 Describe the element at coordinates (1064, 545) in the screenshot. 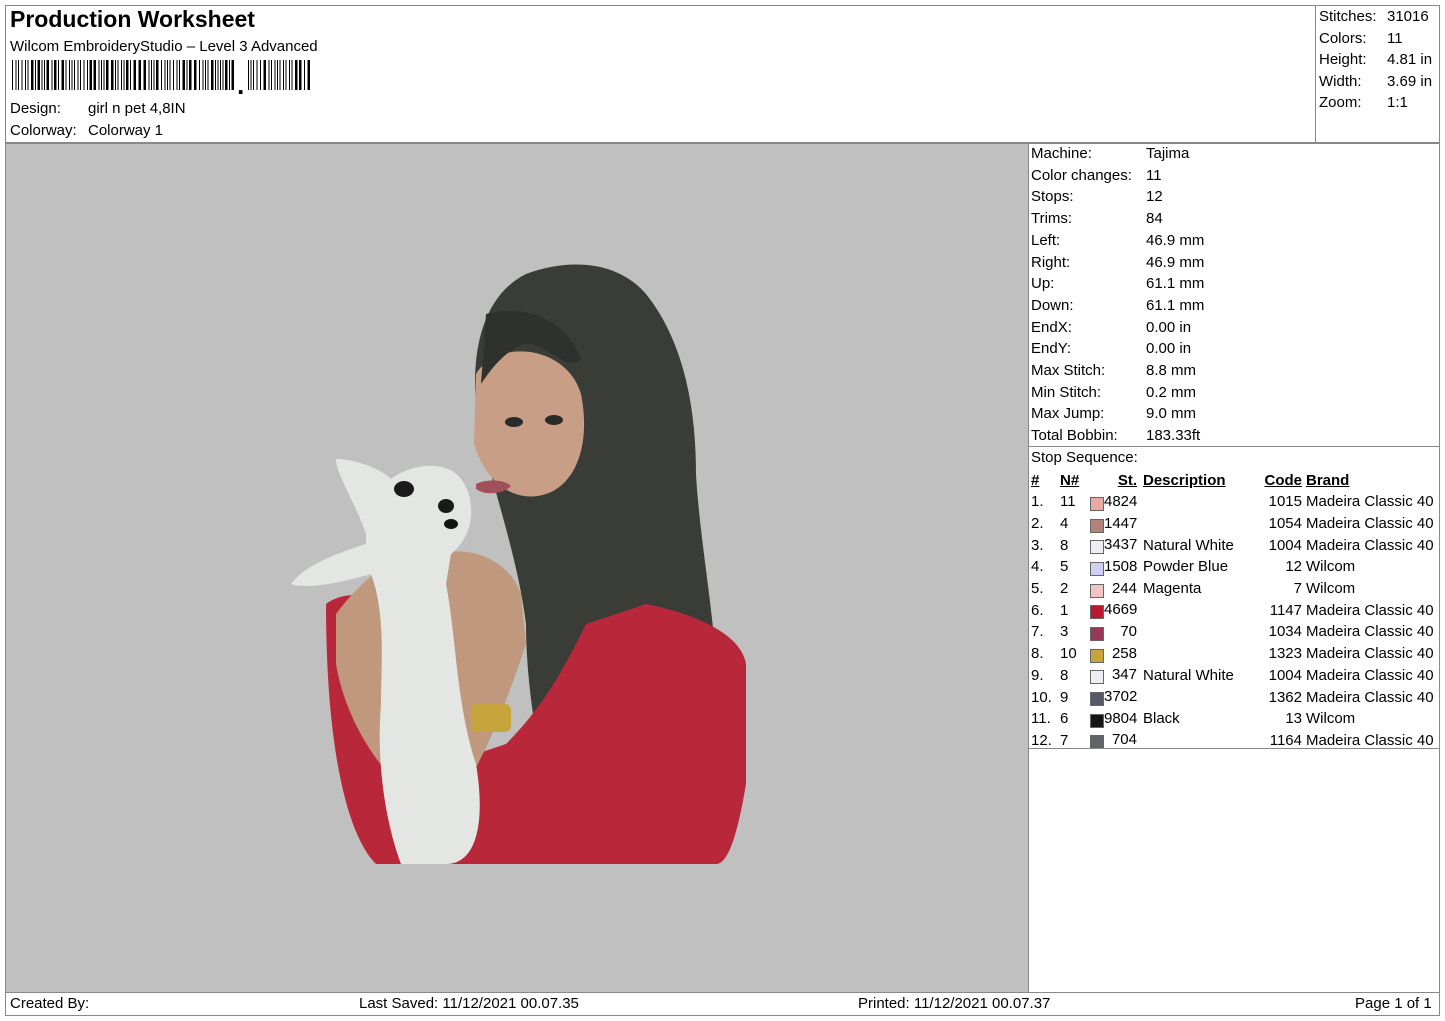

I see `row-needle: 8` at that location.